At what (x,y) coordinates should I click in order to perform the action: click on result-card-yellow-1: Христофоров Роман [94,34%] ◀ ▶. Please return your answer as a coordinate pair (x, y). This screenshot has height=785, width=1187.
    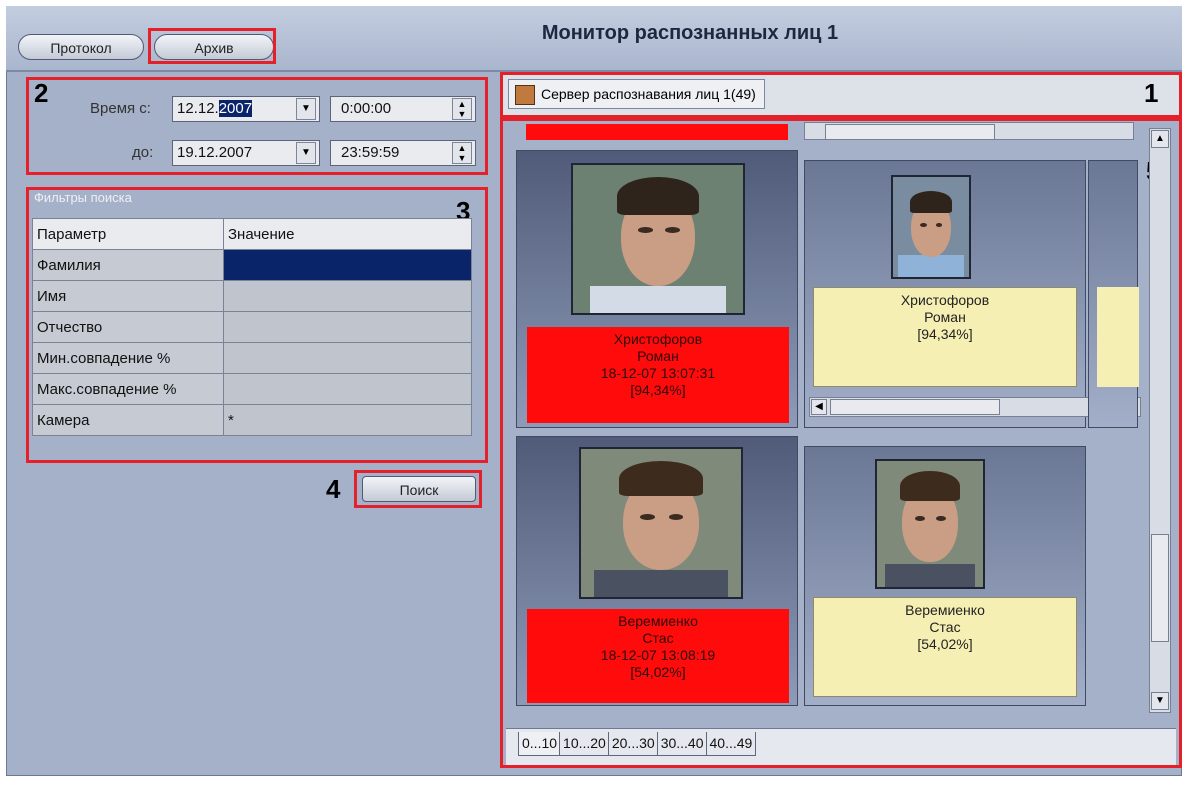
    Looking at the image, I should click on (972, 294).